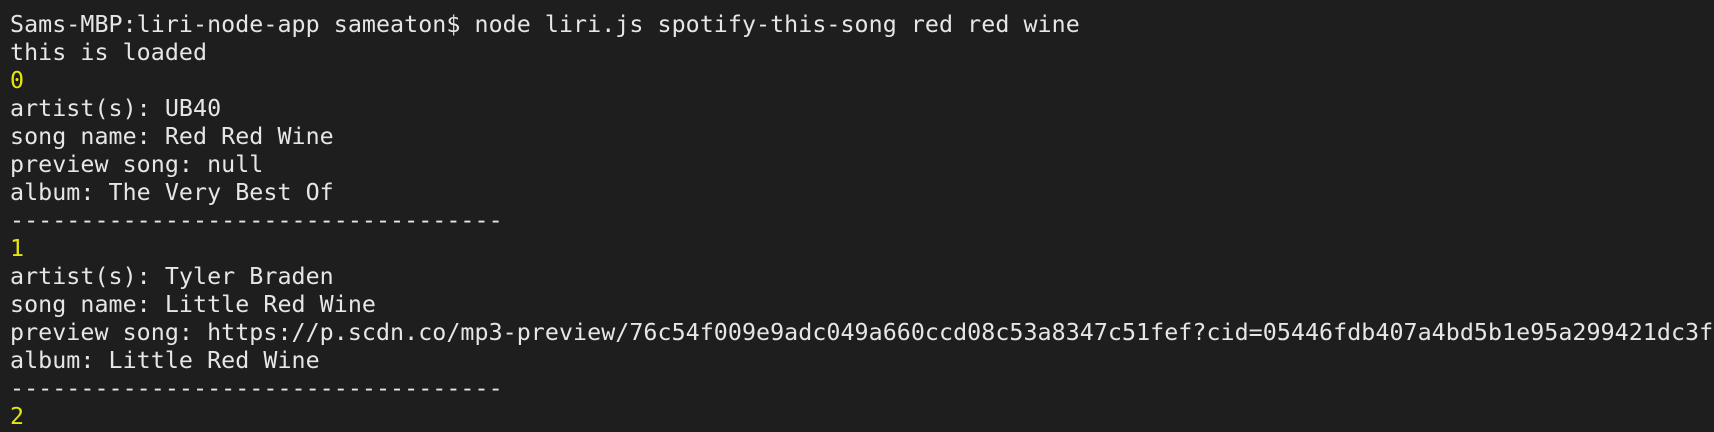 The height and width of the screenshot is (432, 1714). What do you see at coordinates (137, 164) in the screenshot?
I see `preview-song-line: preview song: null` at bounding box center [137, 164].